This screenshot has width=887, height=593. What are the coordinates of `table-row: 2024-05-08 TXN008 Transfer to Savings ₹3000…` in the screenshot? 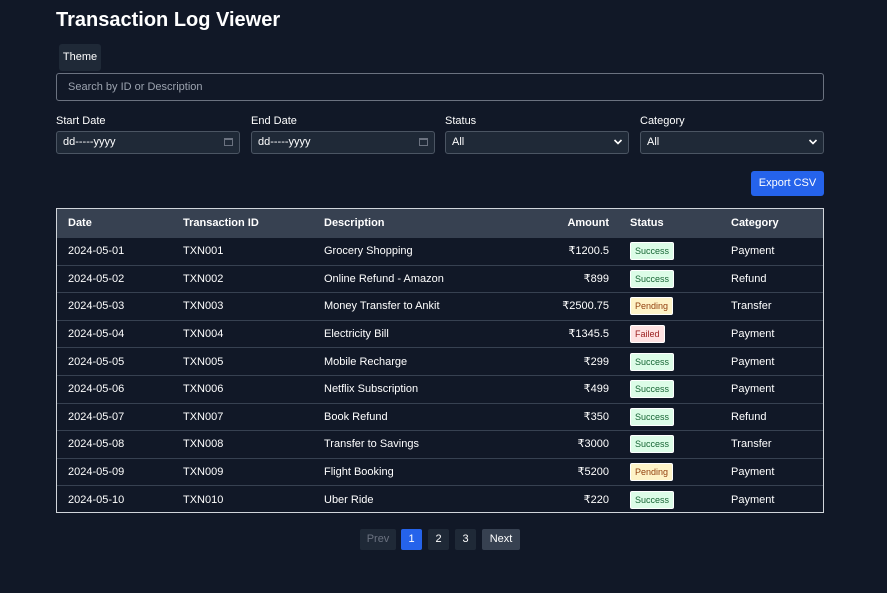 It's located at (440, 444).